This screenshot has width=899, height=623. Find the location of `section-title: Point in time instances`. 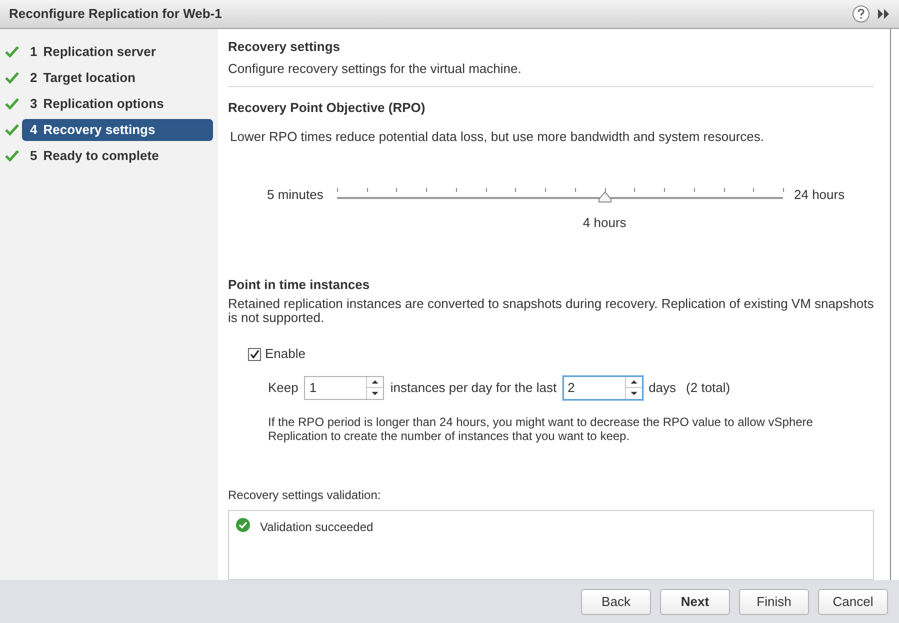

section-title: Point in time instances is located at coordinates (299, 285).